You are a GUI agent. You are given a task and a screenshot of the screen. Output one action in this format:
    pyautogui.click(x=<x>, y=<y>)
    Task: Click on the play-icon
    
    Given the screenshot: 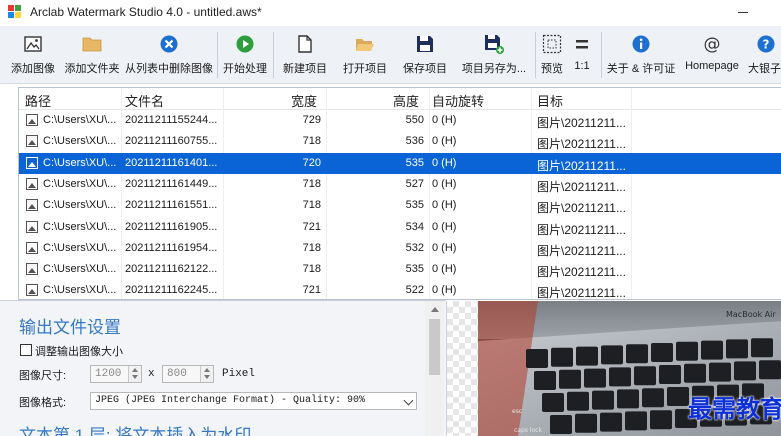 What is the action you would take?
    pyautogui.click(x=245, y=44)
    